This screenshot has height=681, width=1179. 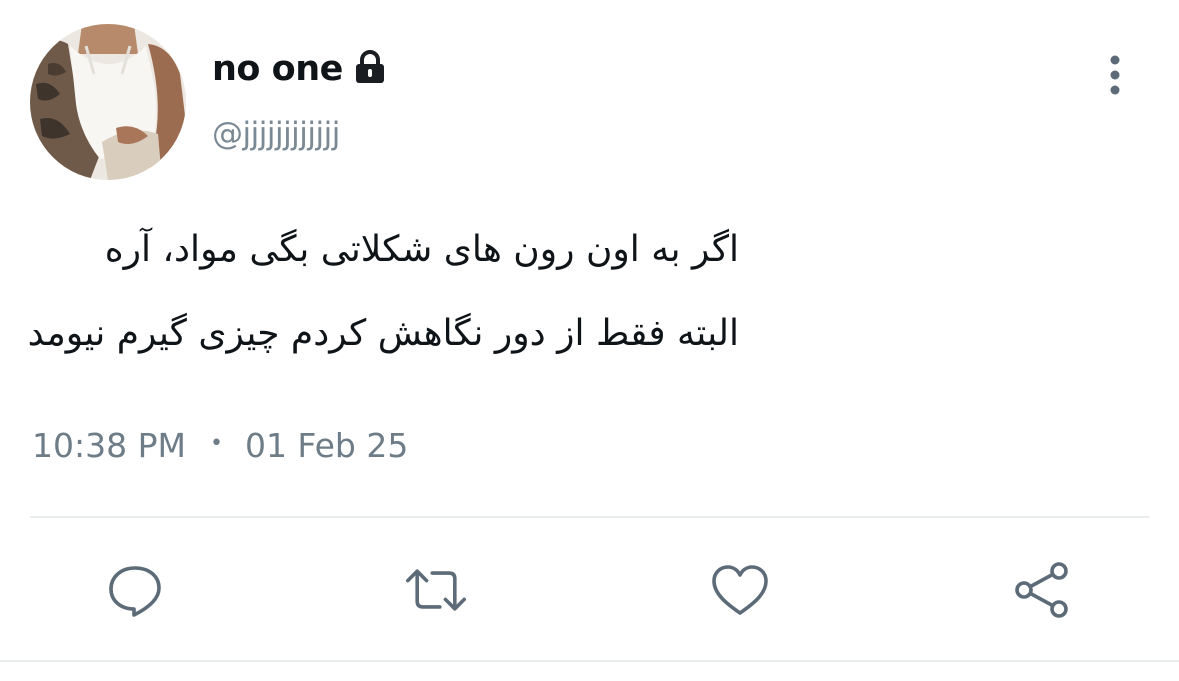 I want to click on avatar, so click(x=108, y=102).